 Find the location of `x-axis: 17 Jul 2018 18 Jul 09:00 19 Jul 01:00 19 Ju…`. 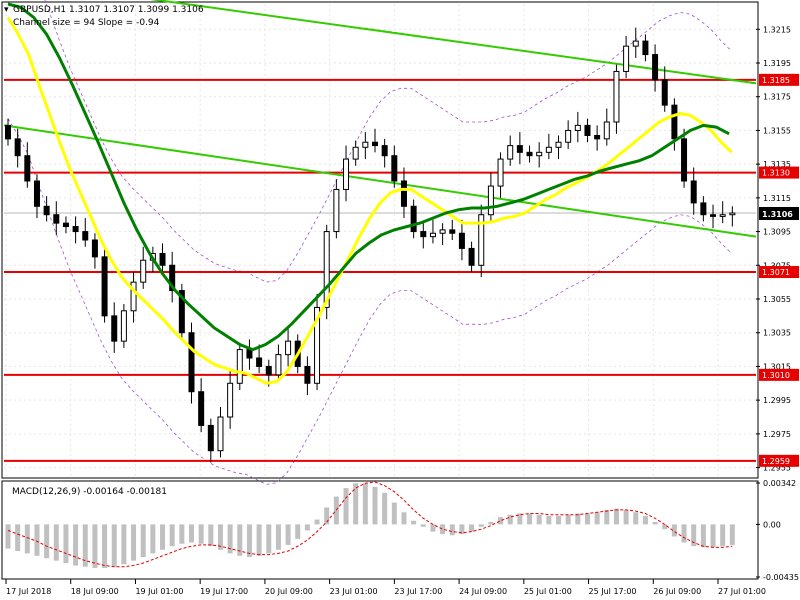

x-axis: 17 Jul 2018 18 Jul 09:00 19 Jul 01:00 19 Ju… is located at coordinates (385, 587).